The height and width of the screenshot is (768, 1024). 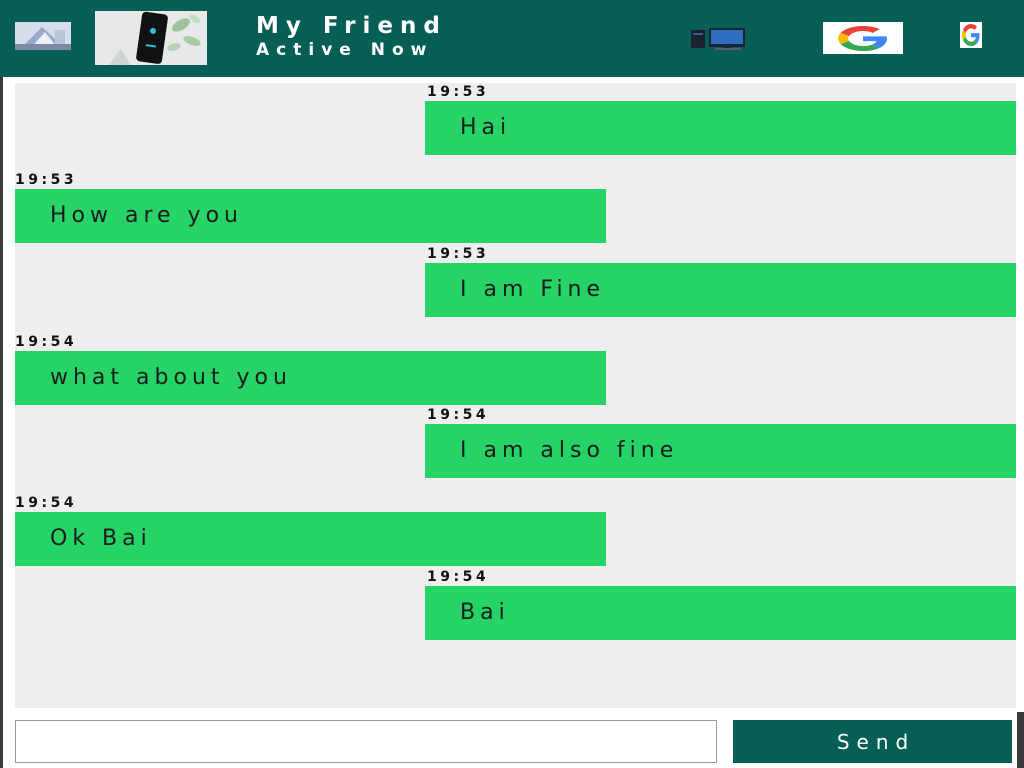 What do you see at coordinates (310, 377) in the screenshot?
I see `message-bubble: what about you` at bounding box center [310, 377].